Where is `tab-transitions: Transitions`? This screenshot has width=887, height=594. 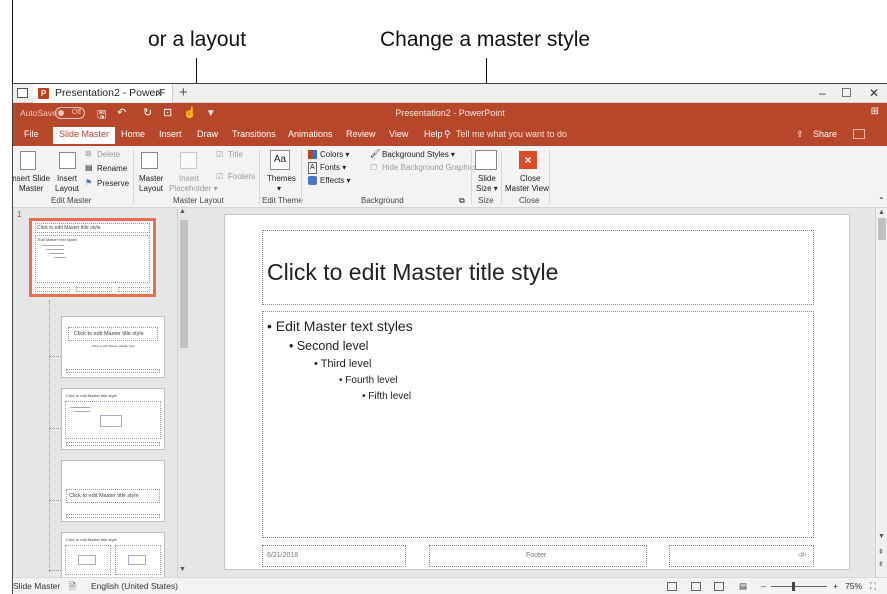
tab-transitions: Transitions is located at coordinates (254, 134).